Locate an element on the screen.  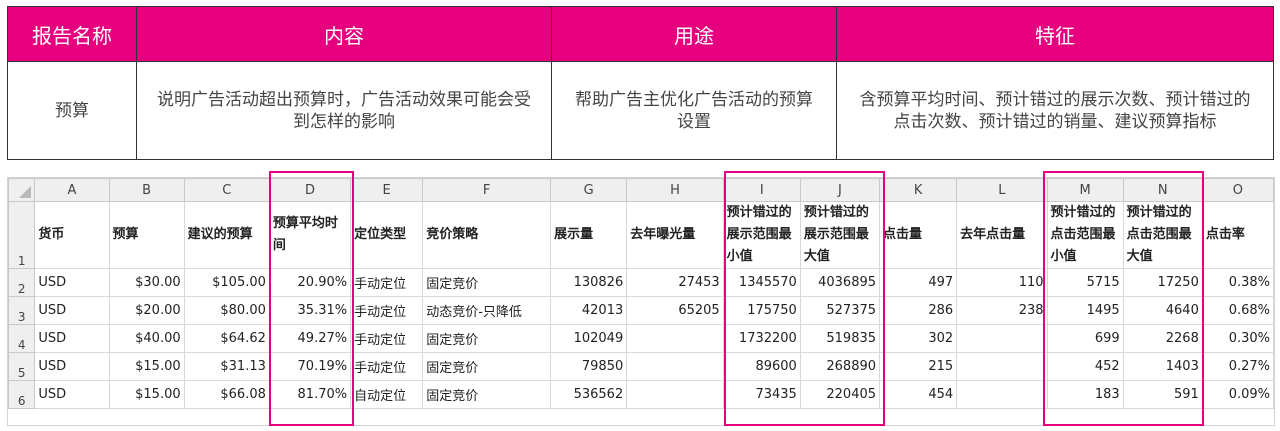
table-cell: 183 is located at coordinates (1085, 394).